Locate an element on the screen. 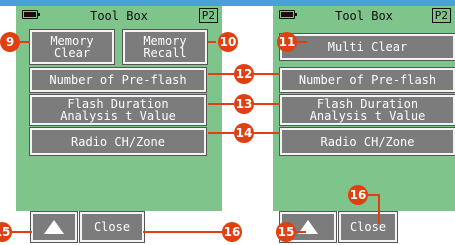 Image resolution: width=455 pixels, height=245 pixels. memory-clear-button: Memory Clear is located at coordinates (72, 47).